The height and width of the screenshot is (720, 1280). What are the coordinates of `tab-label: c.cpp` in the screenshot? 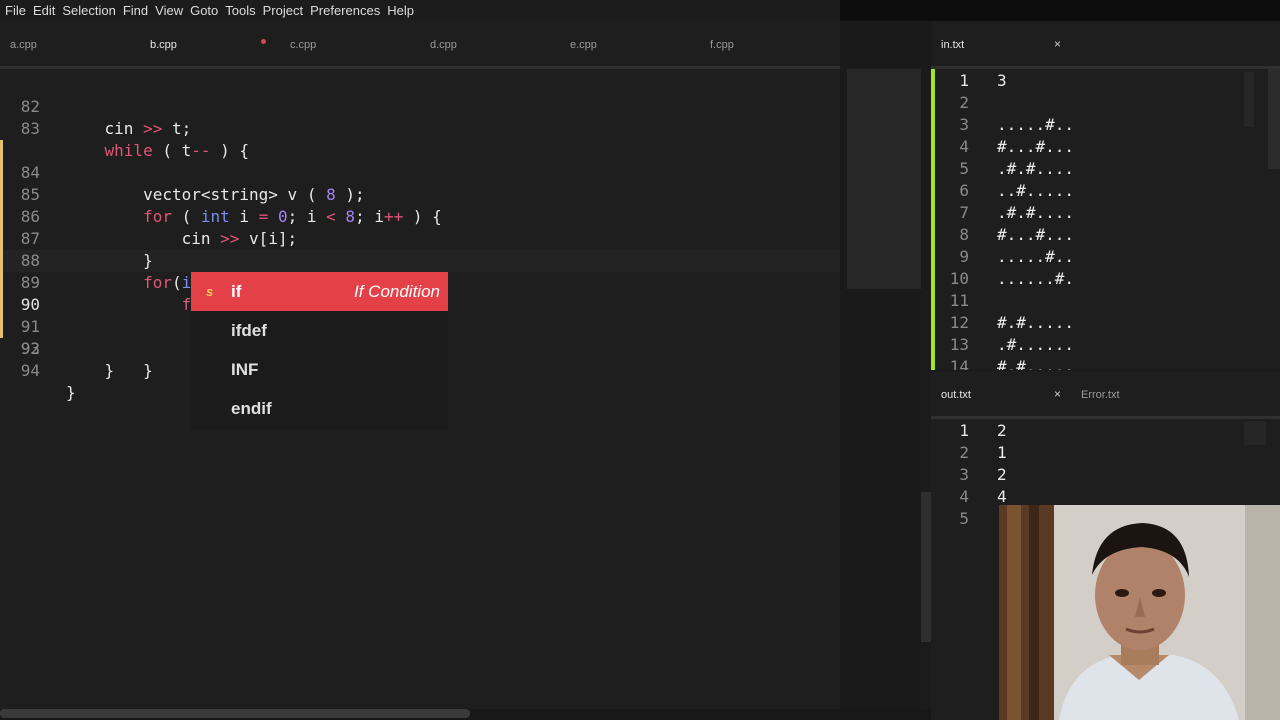 It's located at (303, 45).